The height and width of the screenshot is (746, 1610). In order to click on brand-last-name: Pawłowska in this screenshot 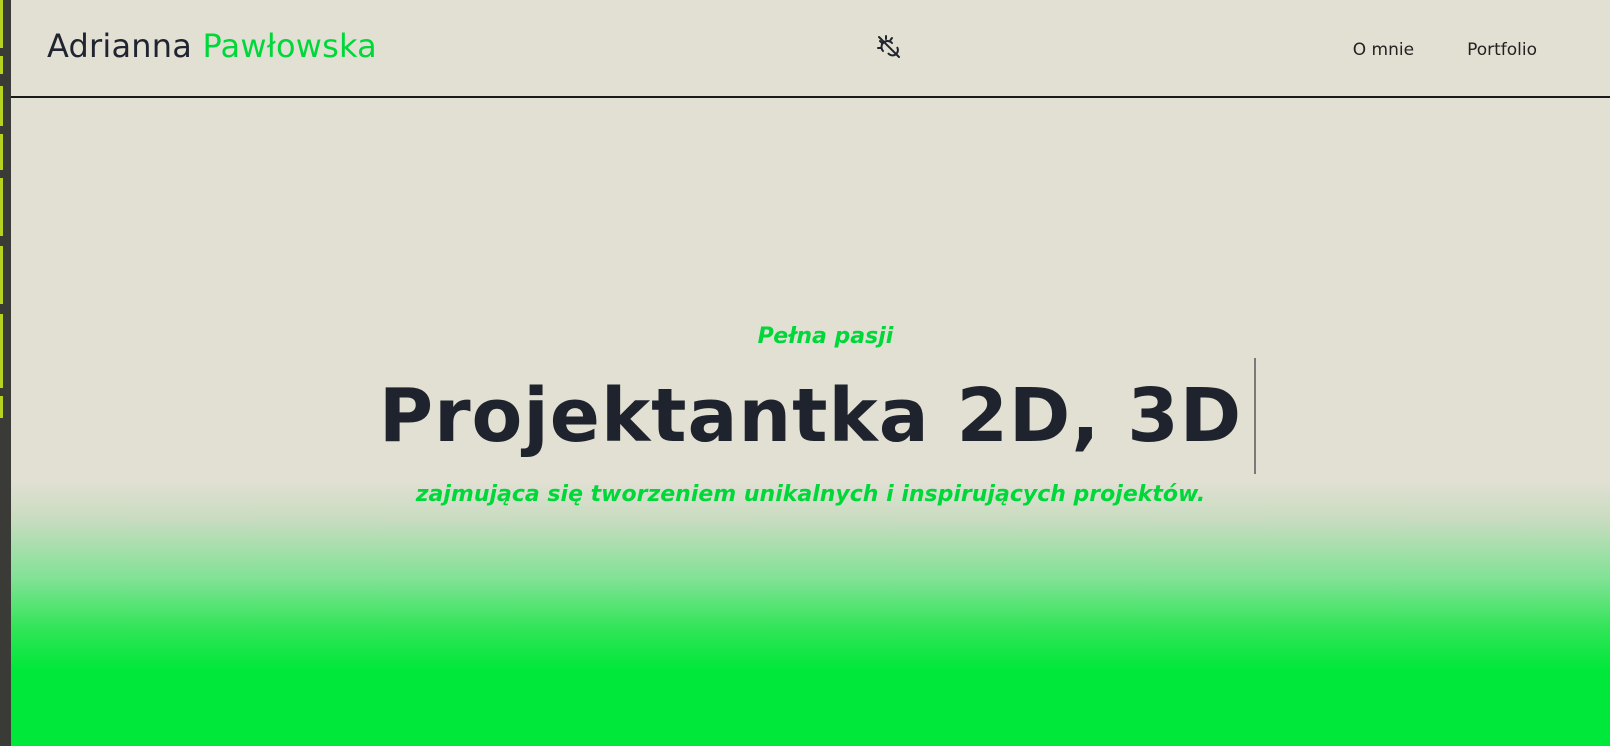, I will do `click(289, 46)`.